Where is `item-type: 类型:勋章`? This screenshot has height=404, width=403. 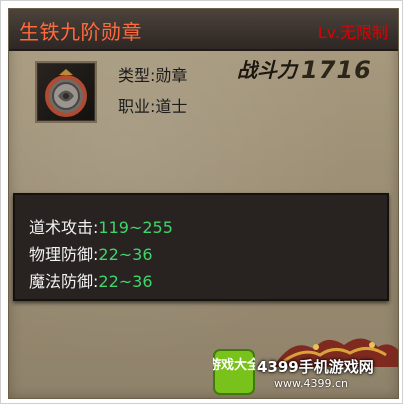 item-type: 类型:勋章 is located at coordinates (153, 75).